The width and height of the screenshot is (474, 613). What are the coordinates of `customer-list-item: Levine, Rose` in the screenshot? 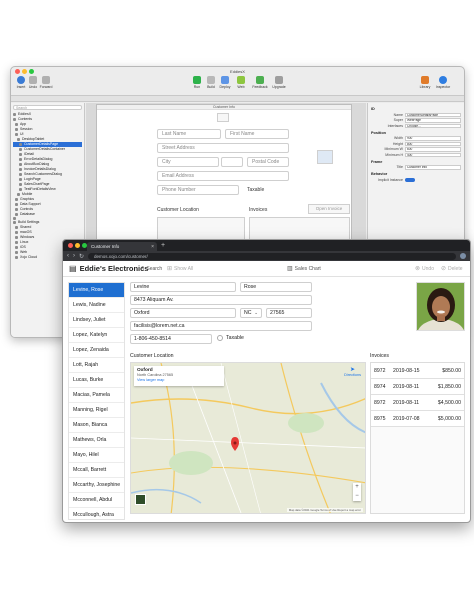 It's located at (96, 290).